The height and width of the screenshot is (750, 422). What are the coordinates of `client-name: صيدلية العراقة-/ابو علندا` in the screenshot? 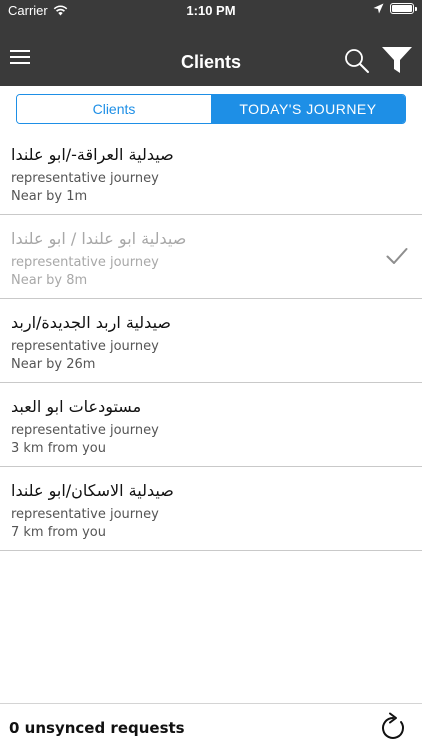 It's located at (92, 154).